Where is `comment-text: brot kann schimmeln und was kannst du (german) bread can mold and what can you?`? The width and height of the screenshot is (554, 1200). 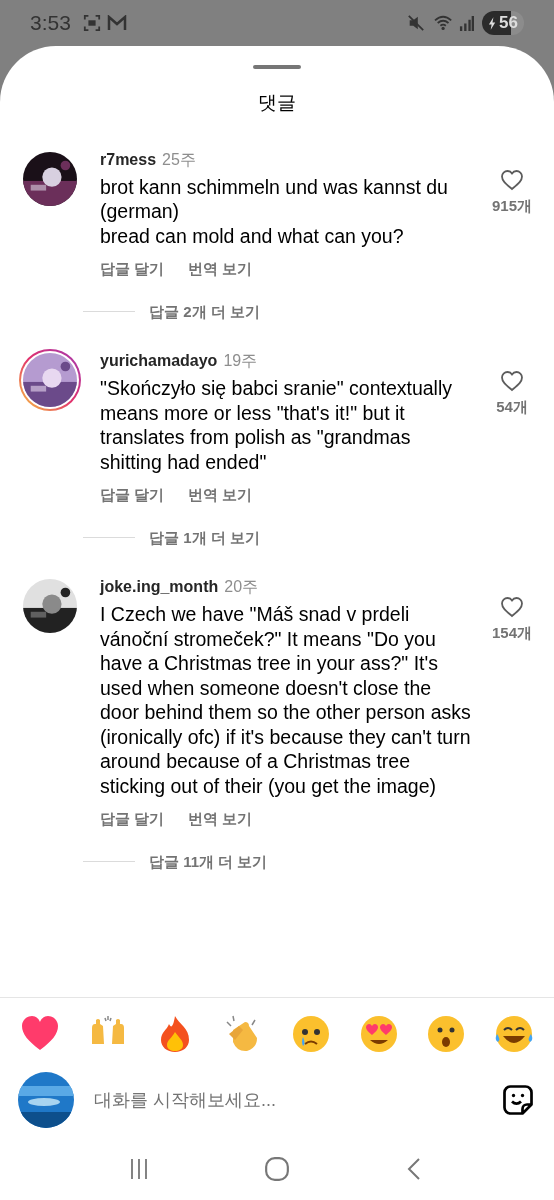 comment-text: brot kann schimmeln und was kannst du (german) bread can mold and what can you? is located at coordinates (274, 211).